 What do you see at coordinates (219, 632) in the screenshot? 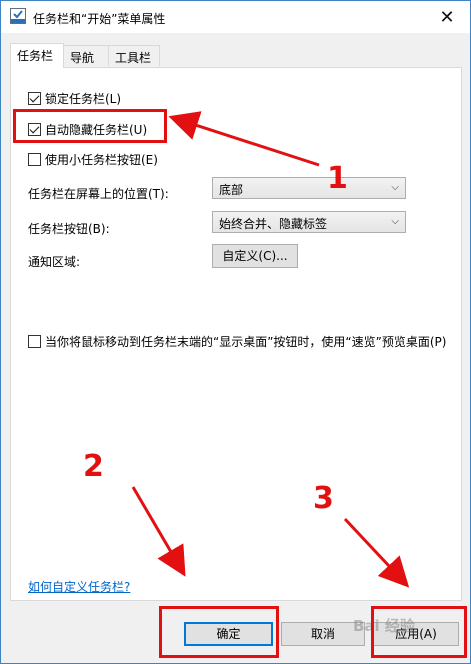
I see `annotation-box-ok` at bounding box center [219, 632].